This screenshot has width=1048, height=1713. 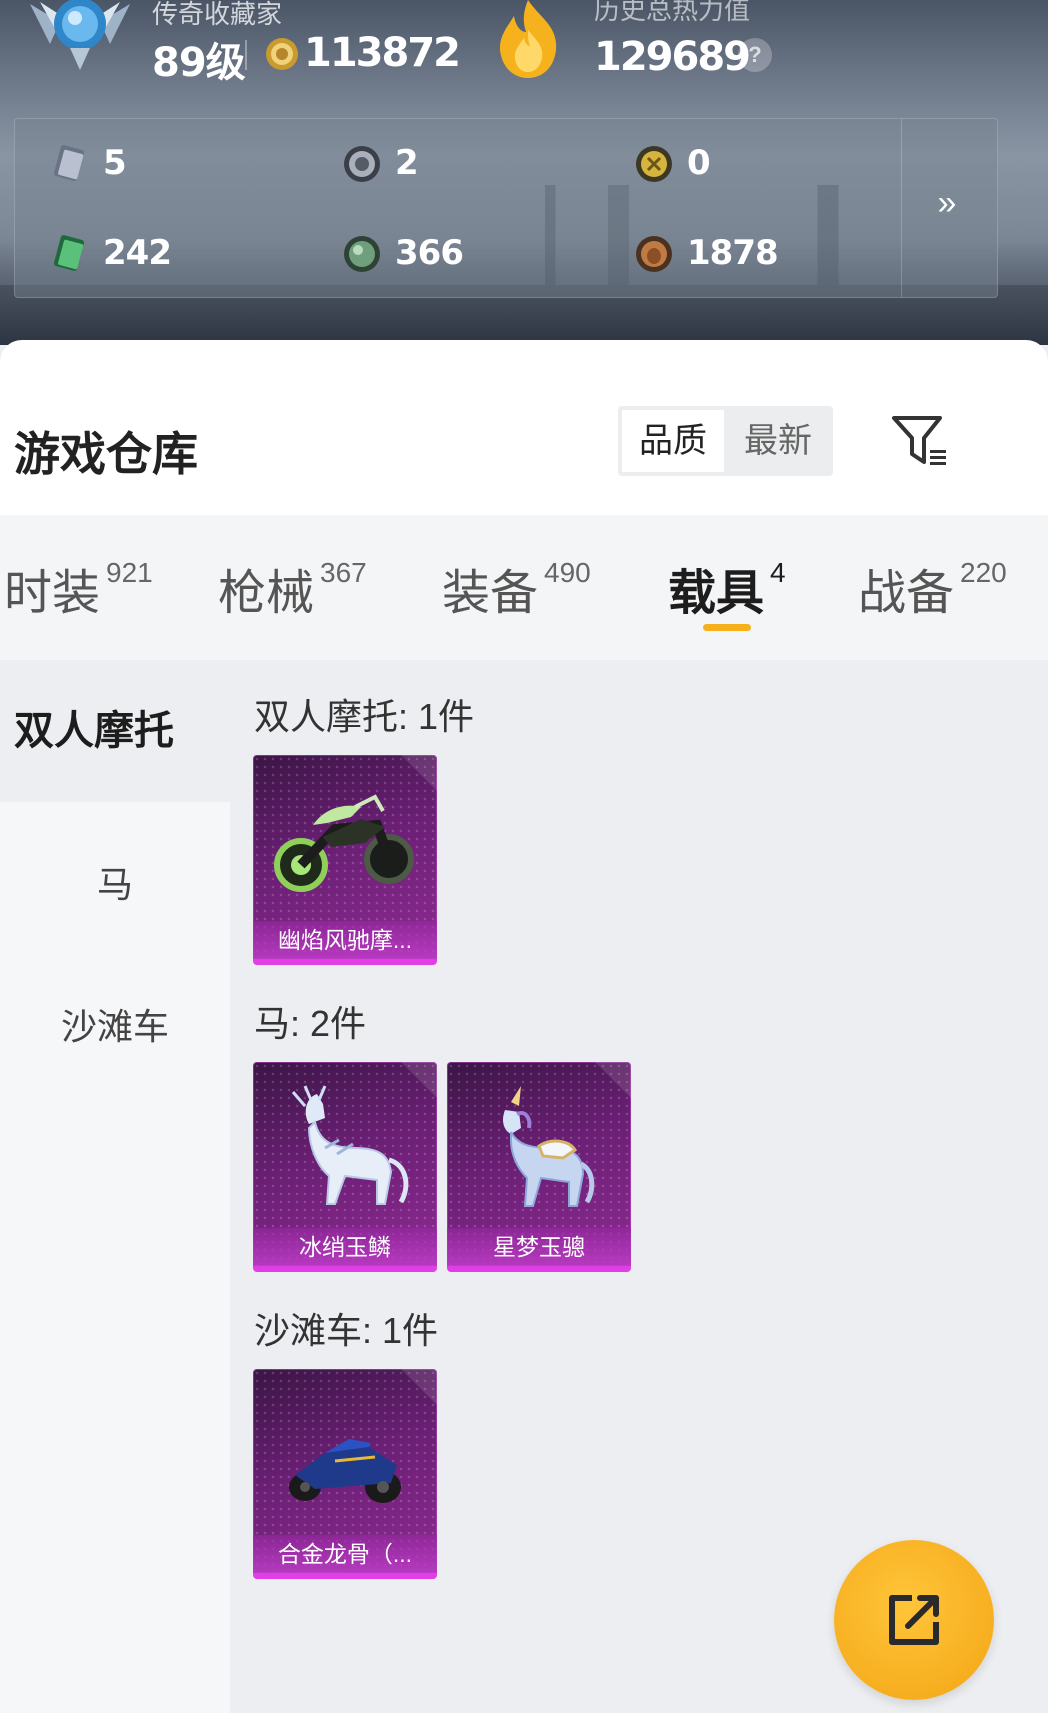 I want to click on item-card: 冰绡玉鳞, so click(x=345, y=1167).